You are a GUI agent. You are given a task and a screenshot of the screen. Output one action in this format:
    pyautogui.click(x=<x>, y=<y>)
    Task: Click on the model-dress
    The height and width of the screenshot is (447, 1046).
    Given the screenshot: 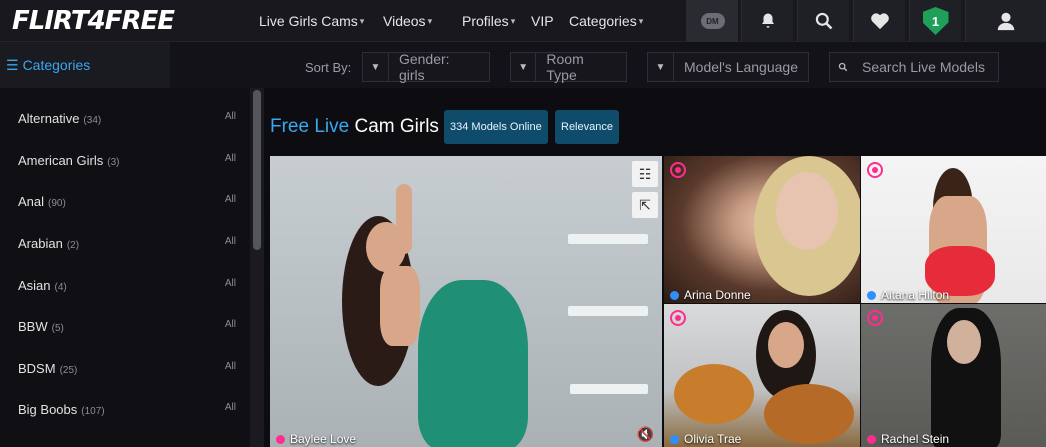 What is the action you would take?
    pyautogui.click(x=473, y=363)
    